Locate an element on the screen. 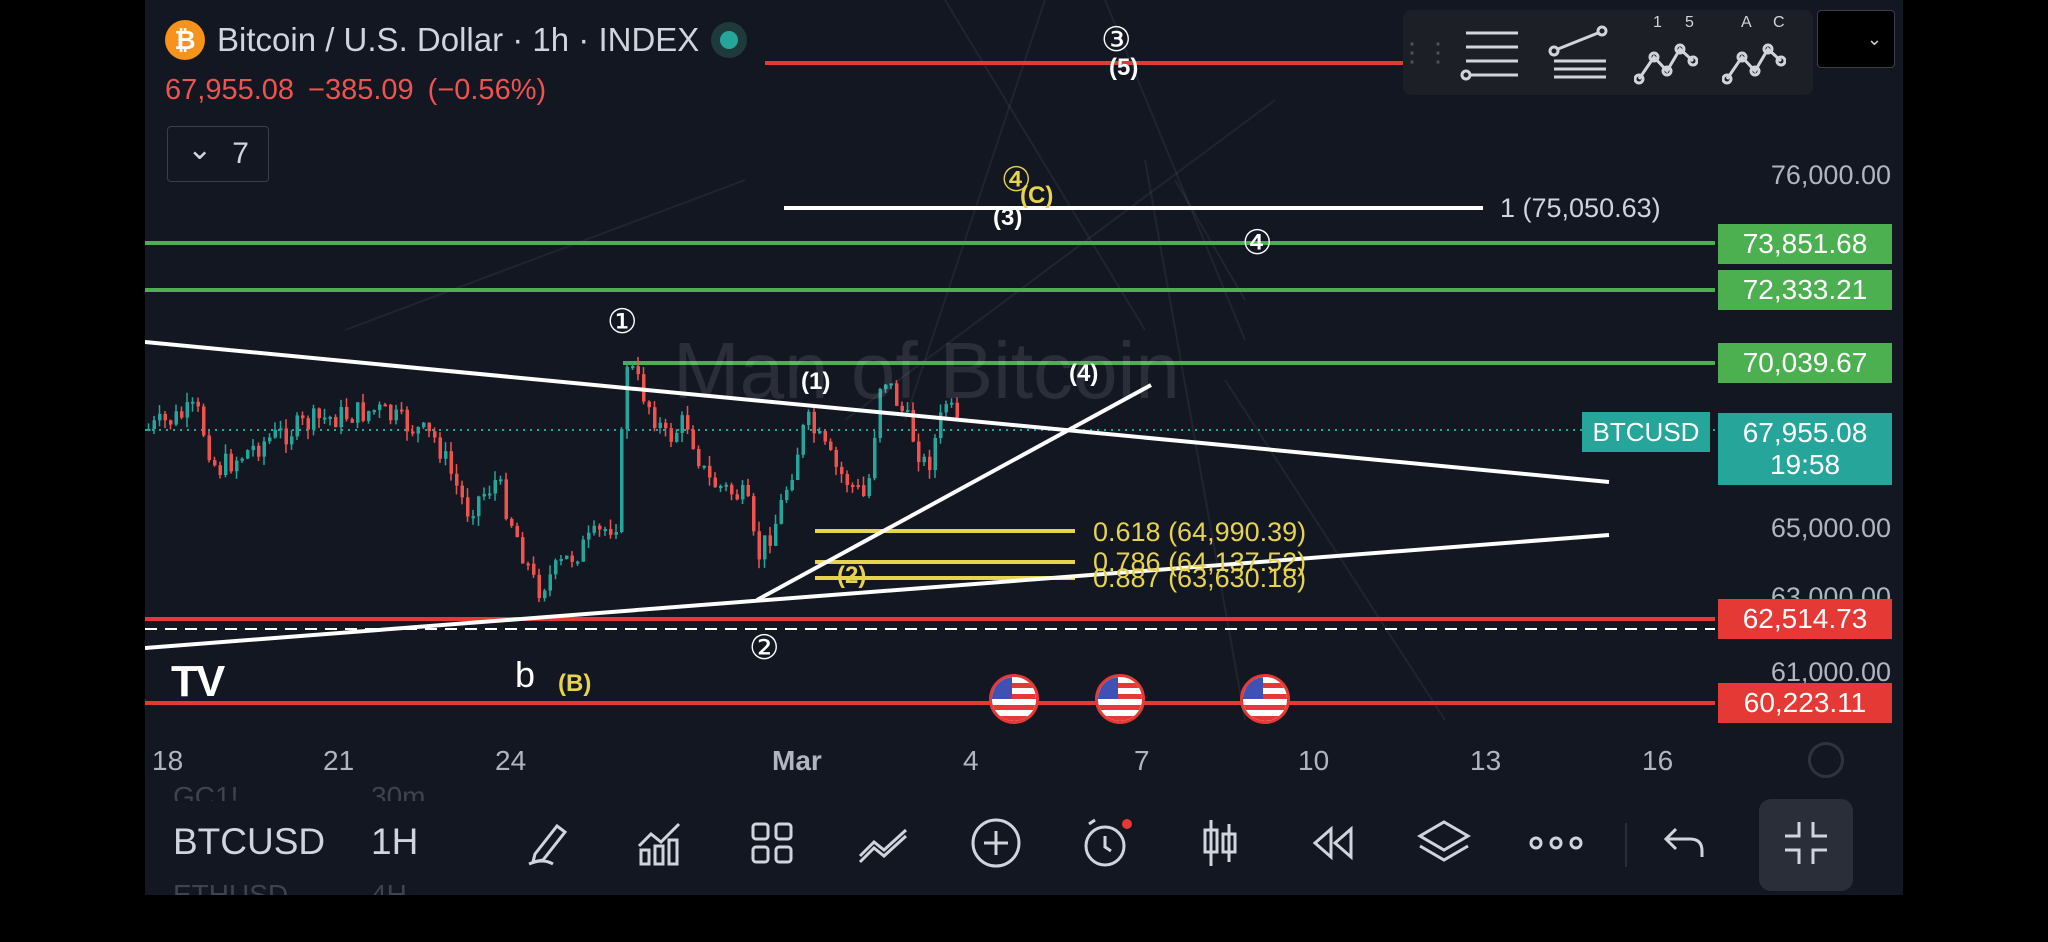 This screenshot has height=942, width=2048. pencil-icon is located at coordinates (548, 843).